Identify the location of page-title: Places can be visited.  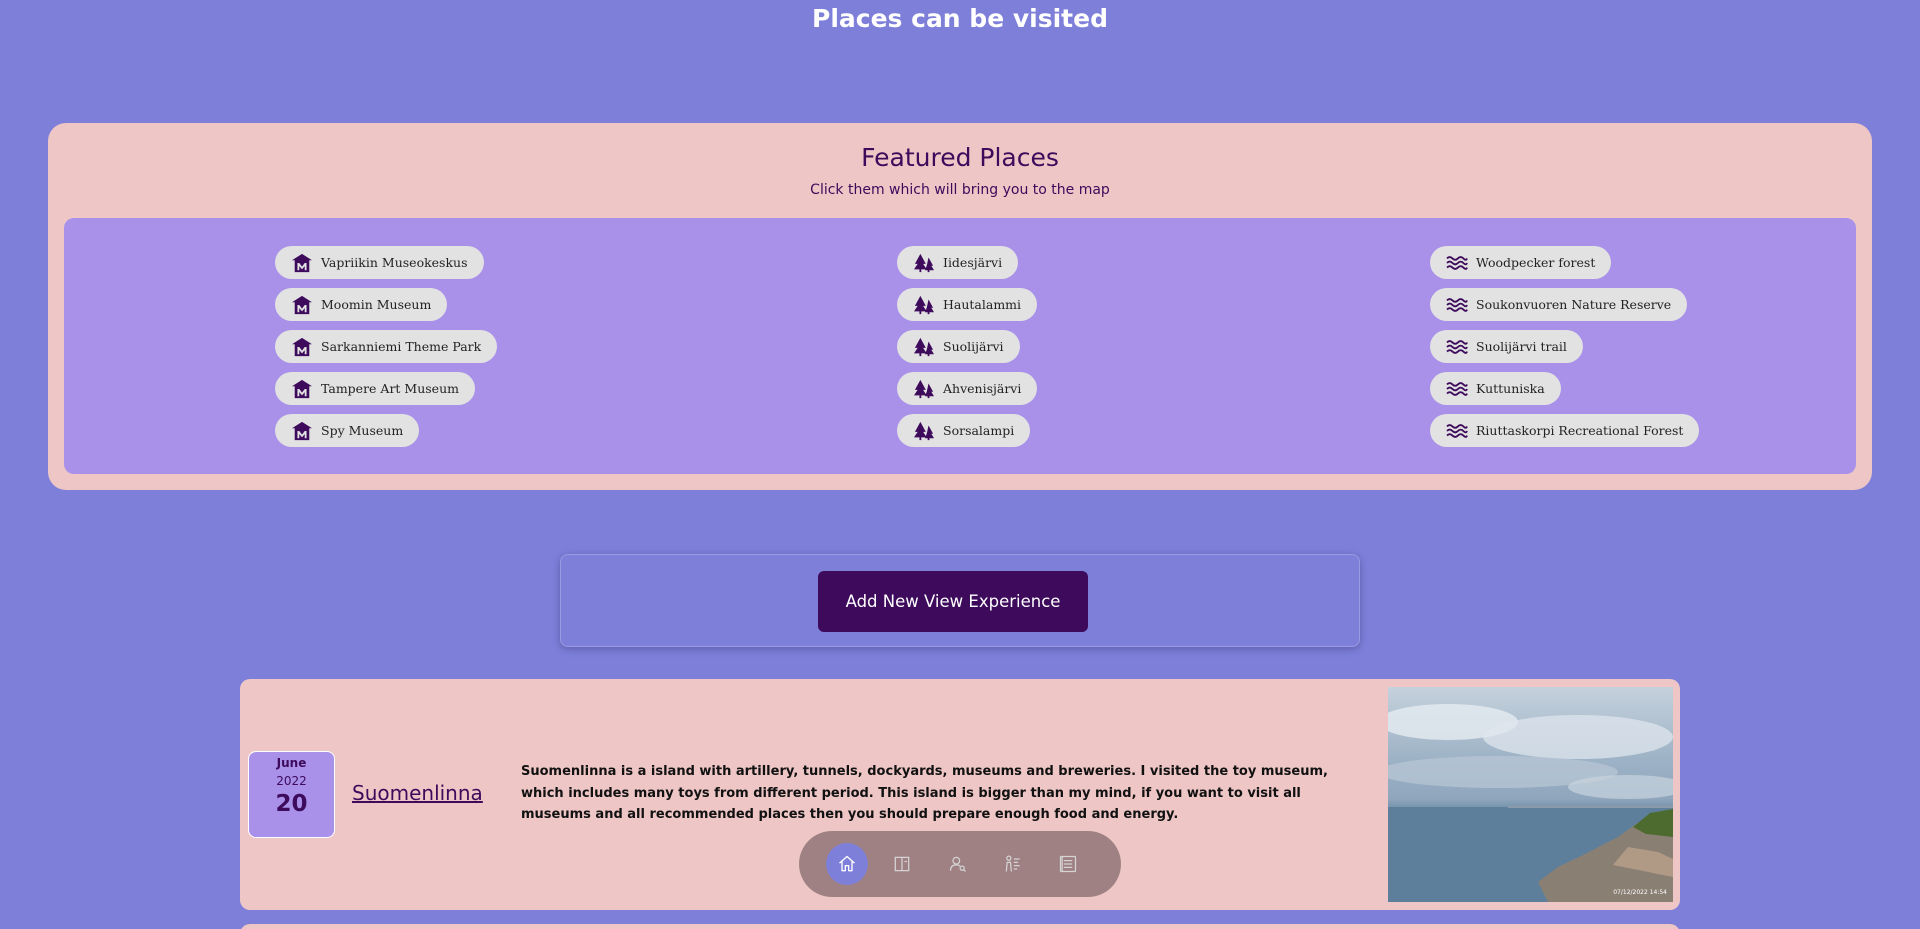
(960, 18).